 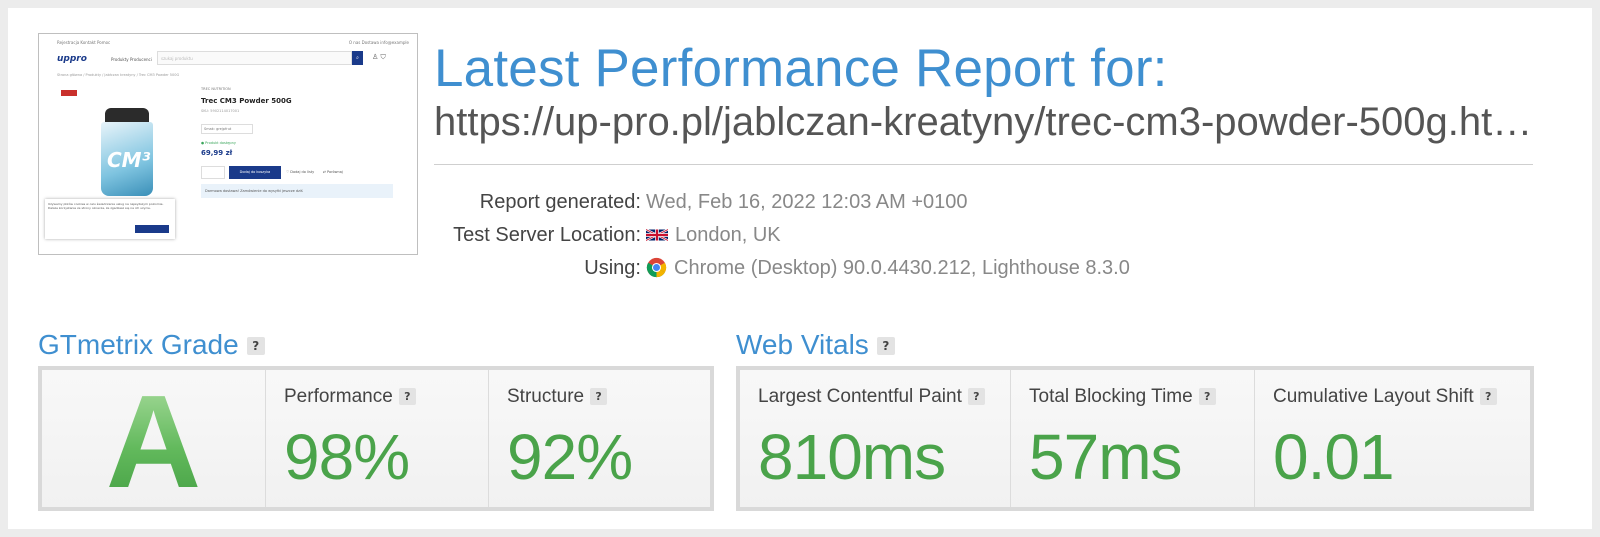 I want to click on gtmetrix-grade-panel: A Performance? 98% Structure? 92%, so click(x=376, y=440).